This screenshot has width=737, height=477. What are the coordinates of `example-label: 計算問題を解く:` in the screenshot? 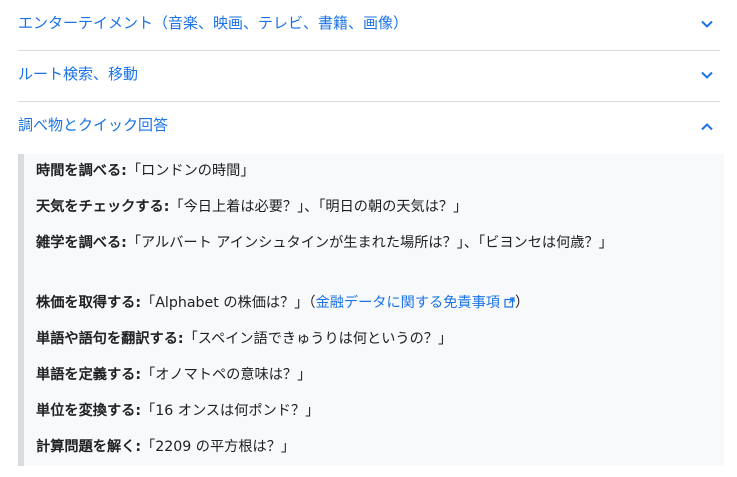 It's located at (88, 447).